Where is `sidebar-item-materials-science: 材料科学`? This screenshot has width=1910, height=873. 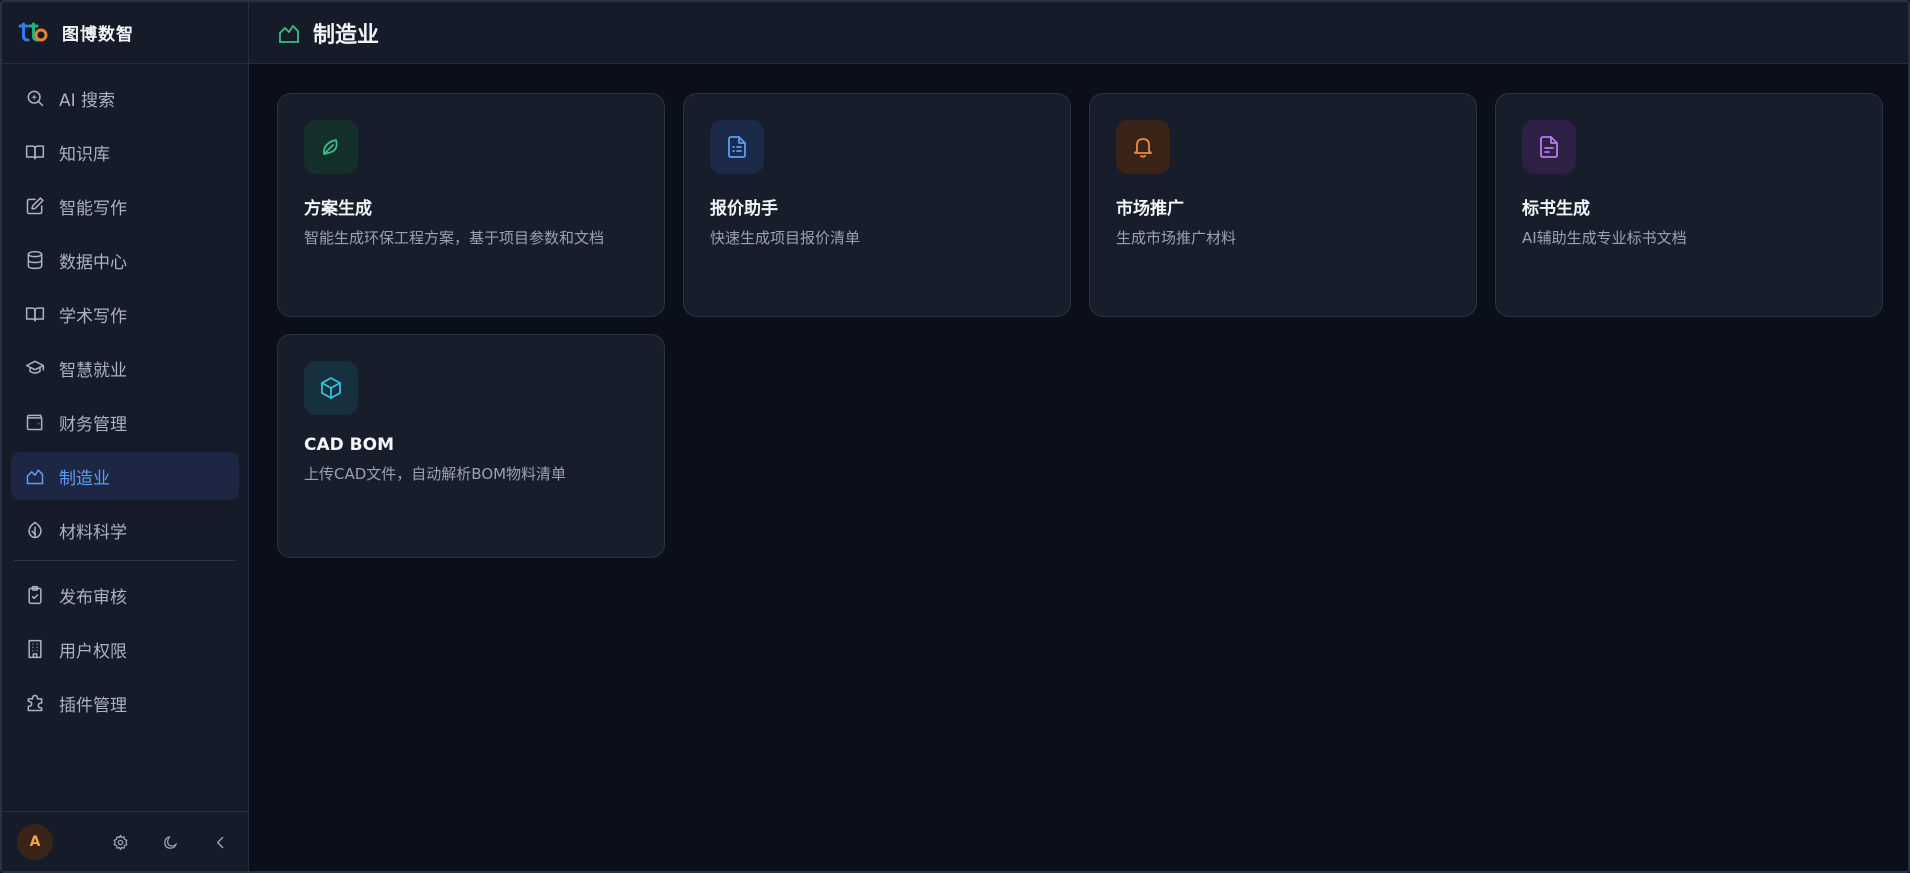 sidebar-item-materials-science: 材料科学 is located at coordinates (125, 530).